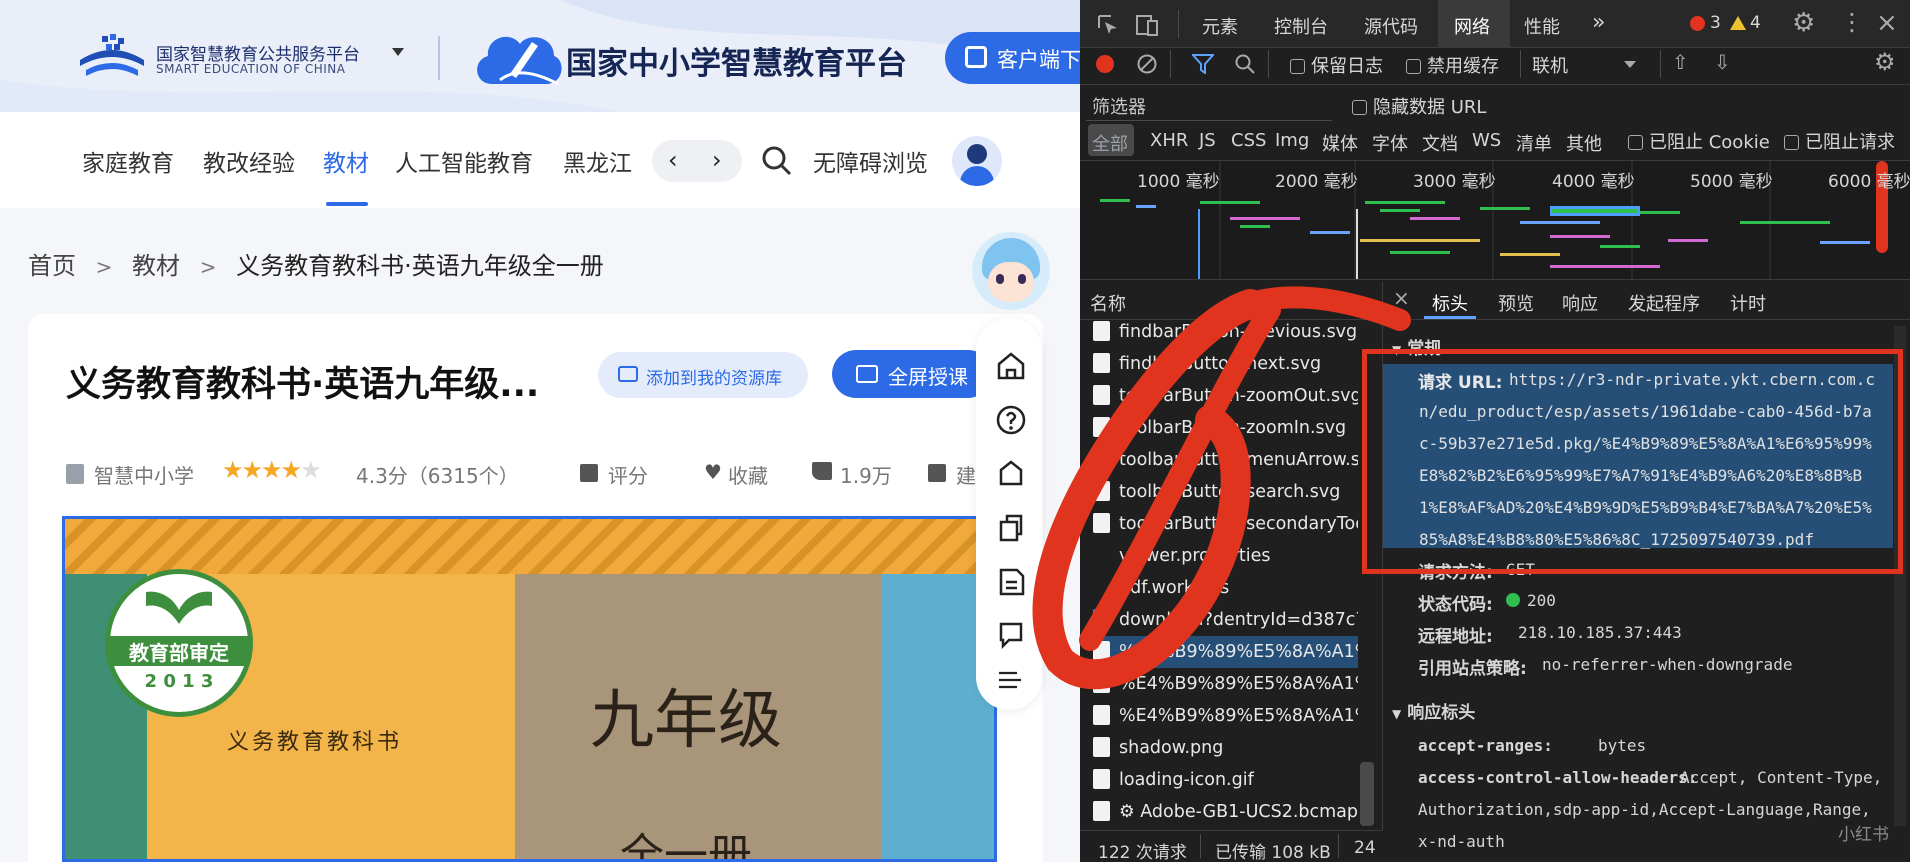 This screenshot has width=1910, height=862. What do you see at coordinates (518, 58) in the screenshot?
I see `sub-platform-logo-icon` at bounding box center [518, 58].